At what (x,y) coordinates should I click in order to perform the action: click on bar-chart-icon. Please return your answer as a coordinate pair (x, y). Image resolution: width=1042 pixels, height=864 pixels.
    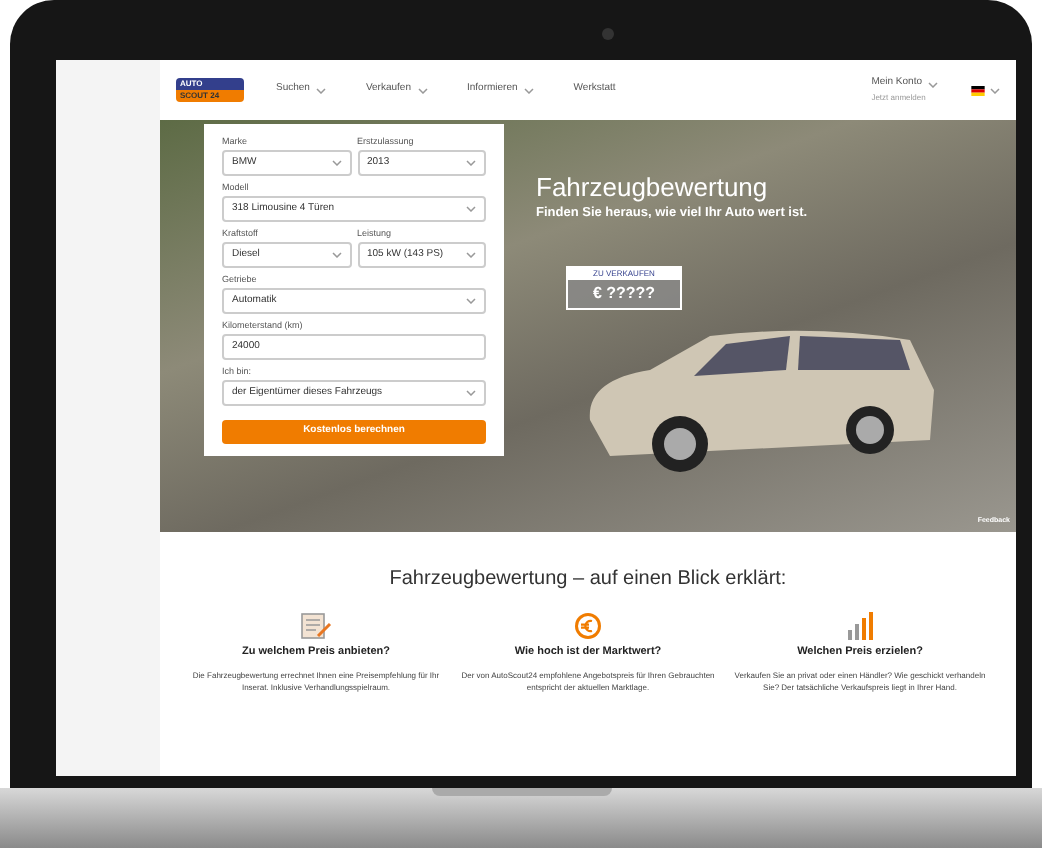
    Looking at the image, I should click on (860, 626).